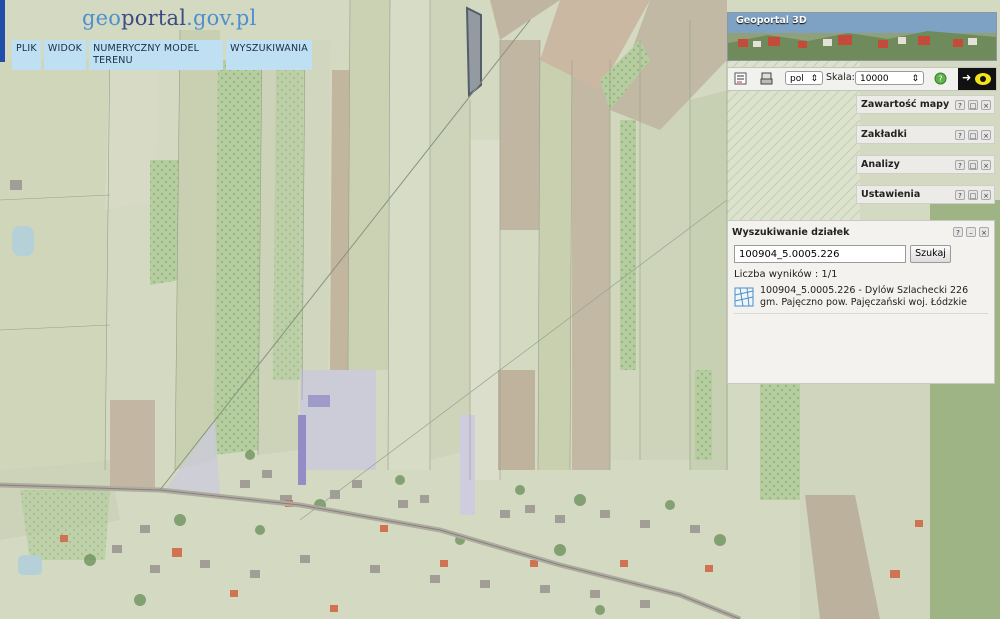 The height and width of the screenshot is (619, 1000). Describe the element at coordinates (156, 55) in the screenshot. I see `menu-item-nmt: NUMERYCZNY MODEL TERENU` at that location.